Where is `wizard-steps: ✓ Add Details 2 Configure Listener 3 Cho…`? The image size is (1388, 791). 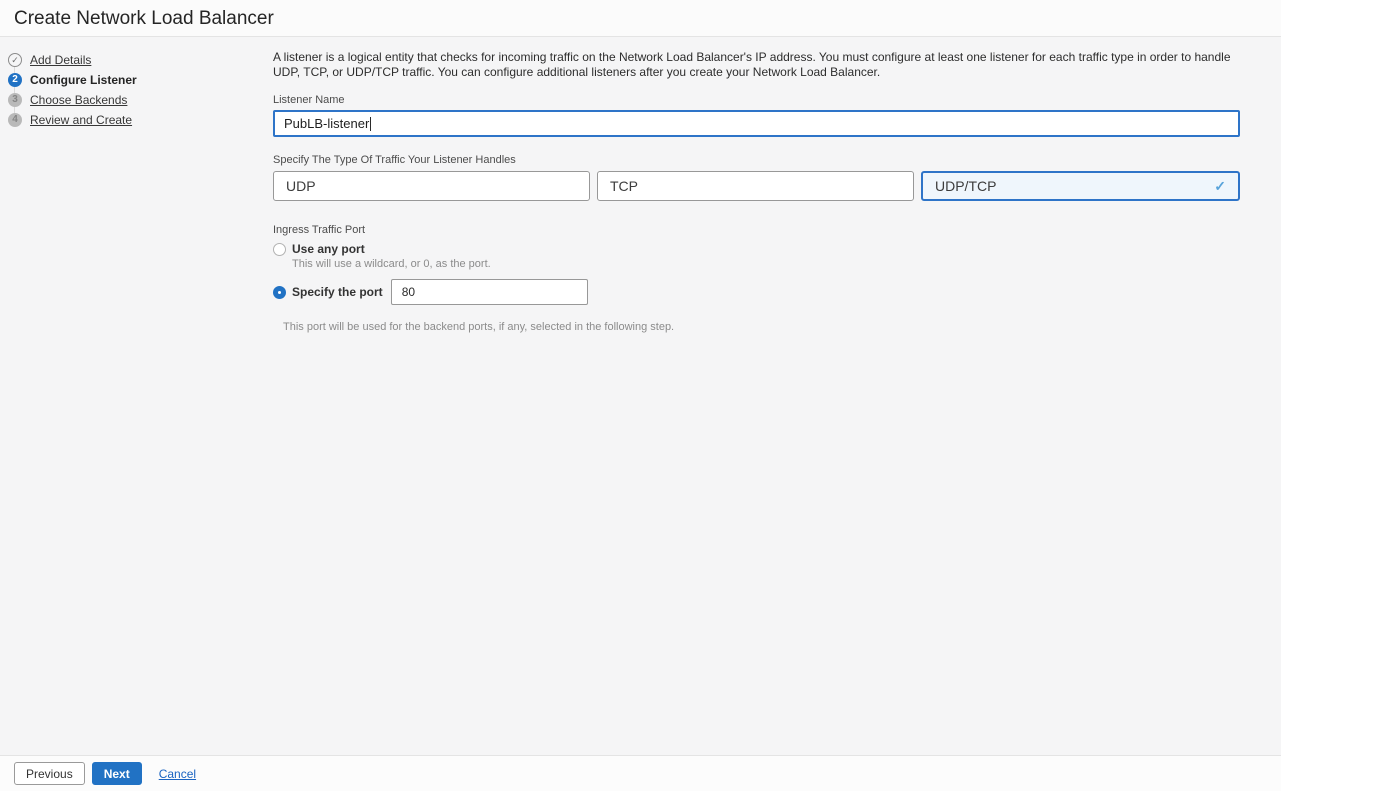 wizard-steps: ✓ Add Details 2 Configure Listener 3 Cho… is located at coordinates (133, 90).